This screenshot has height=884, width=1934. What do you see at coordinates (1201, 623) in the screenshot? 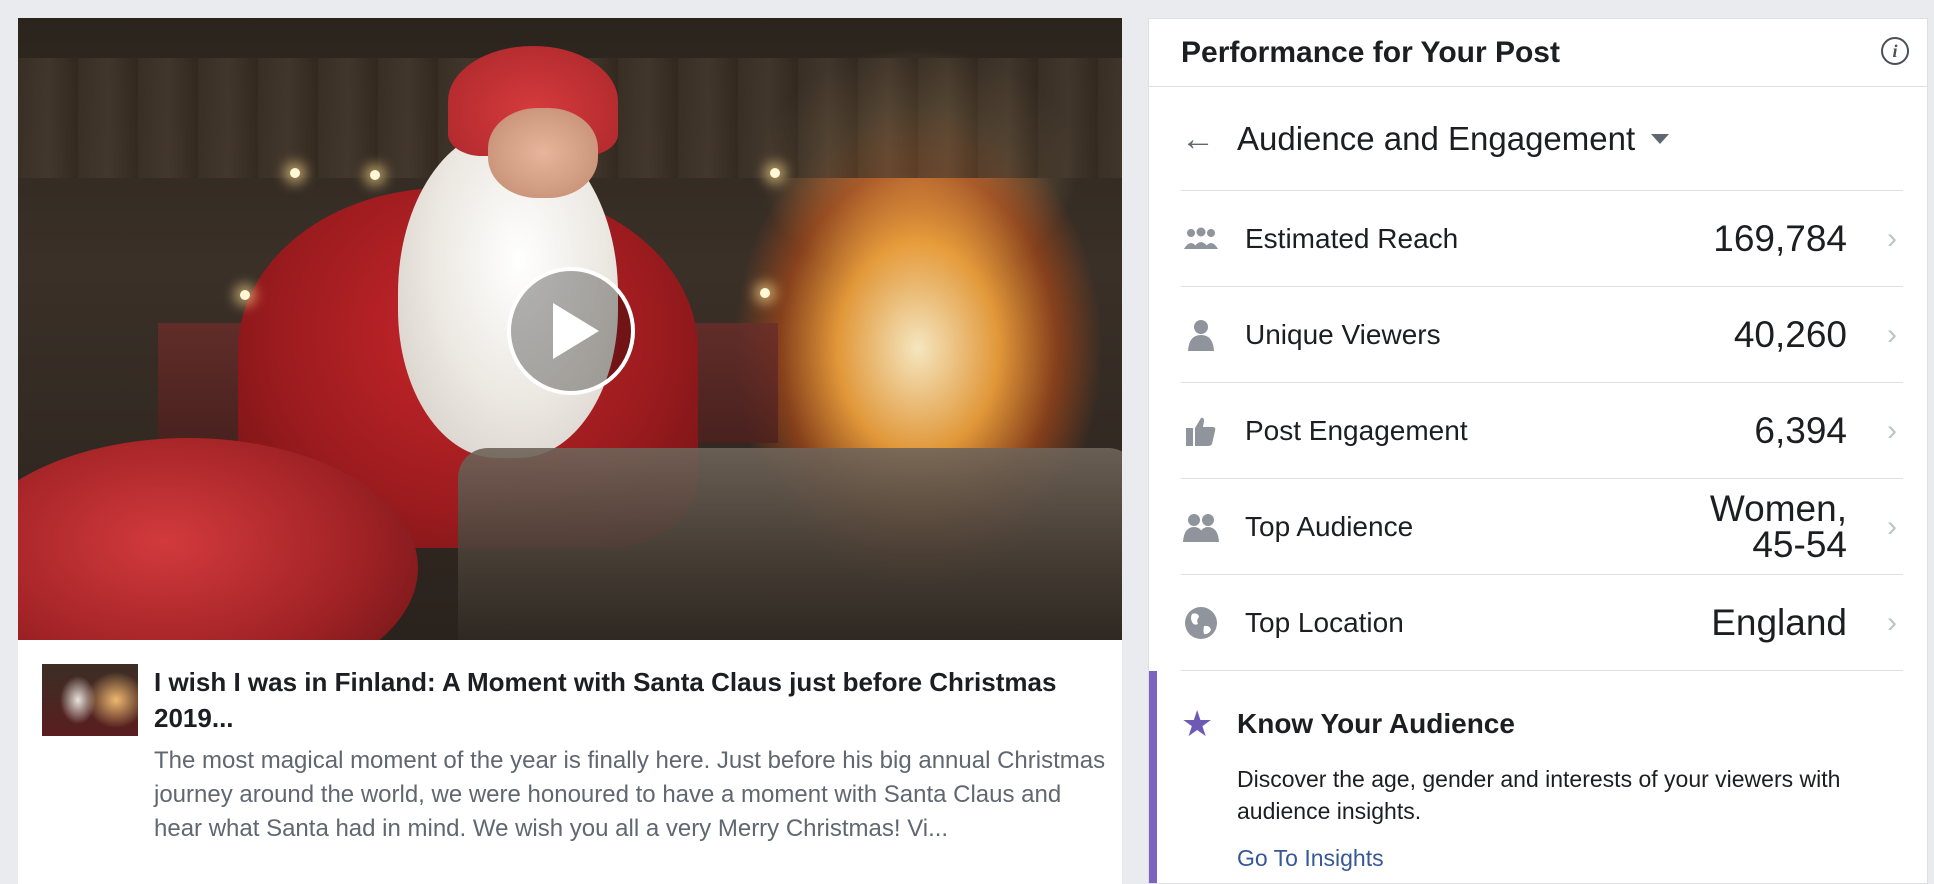
I see `globe-icon` at bounding box center [1201, 623].